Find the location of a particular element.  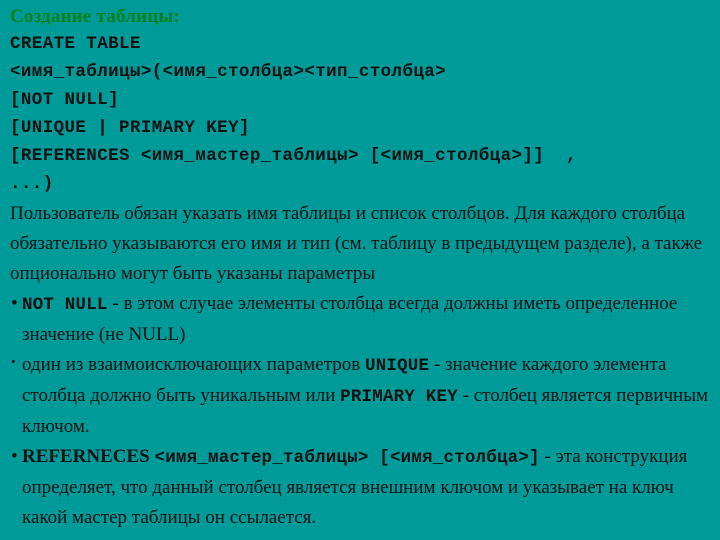

list-item-code: PRIMARY KEY is located at coordinates (399, 397).